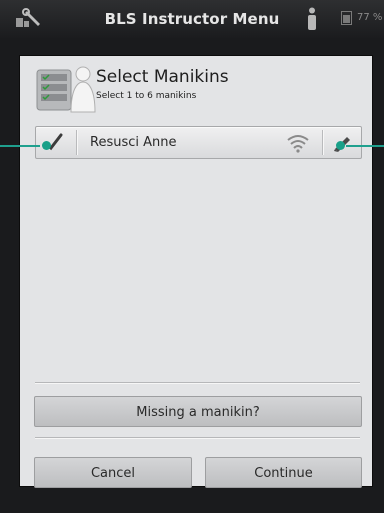 This screenshot has height=513, width=384. Describe the element at coordinates (46, 145) in the screenshot. I see `callout-dot-left` at that location.